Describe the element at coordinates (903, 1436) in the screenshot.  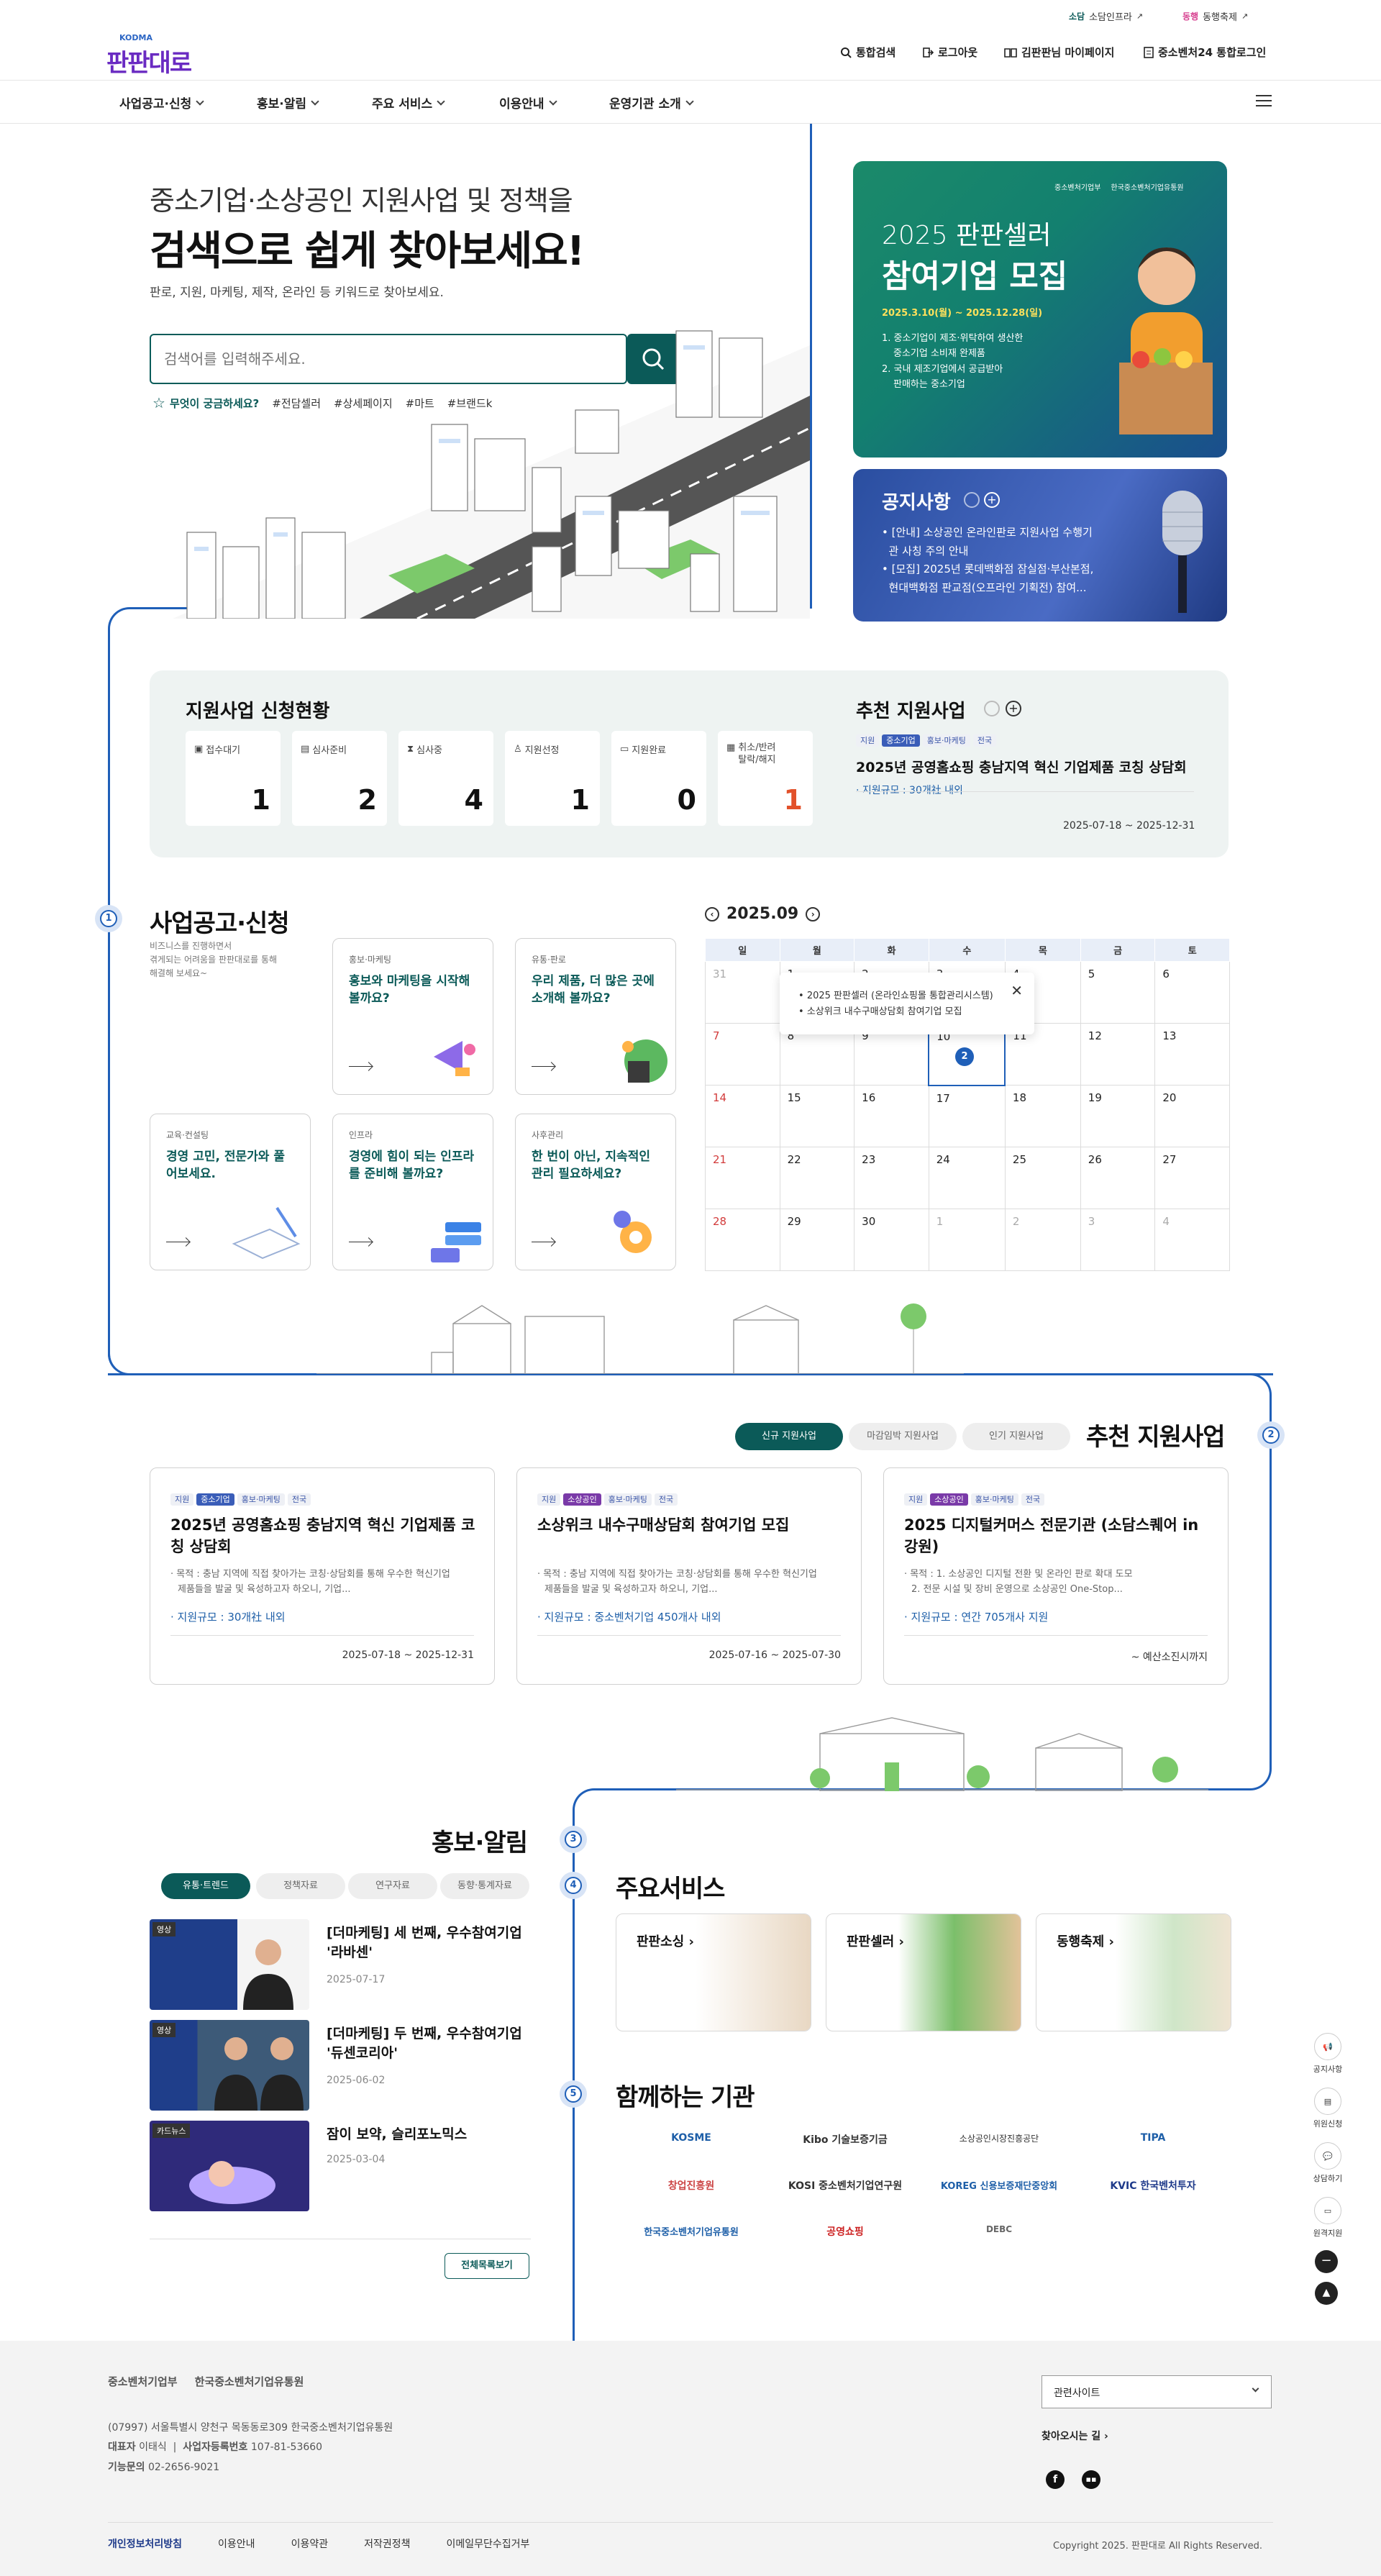
I see `tab-deadline: 마감임박 지원사업` at that location.